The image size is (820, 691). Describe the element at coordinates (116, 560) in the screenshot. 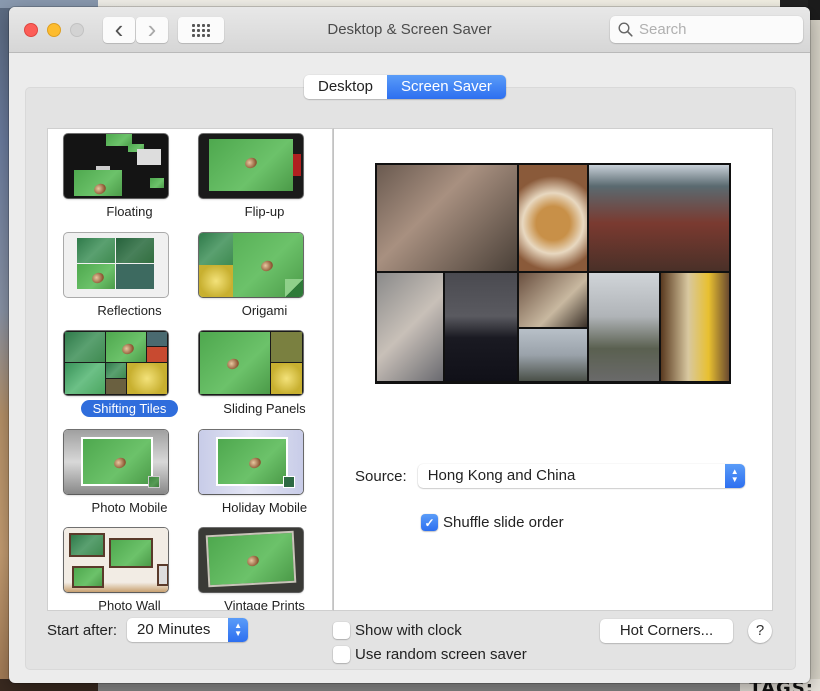

I see `photo-wall-thumbnail` at that location.